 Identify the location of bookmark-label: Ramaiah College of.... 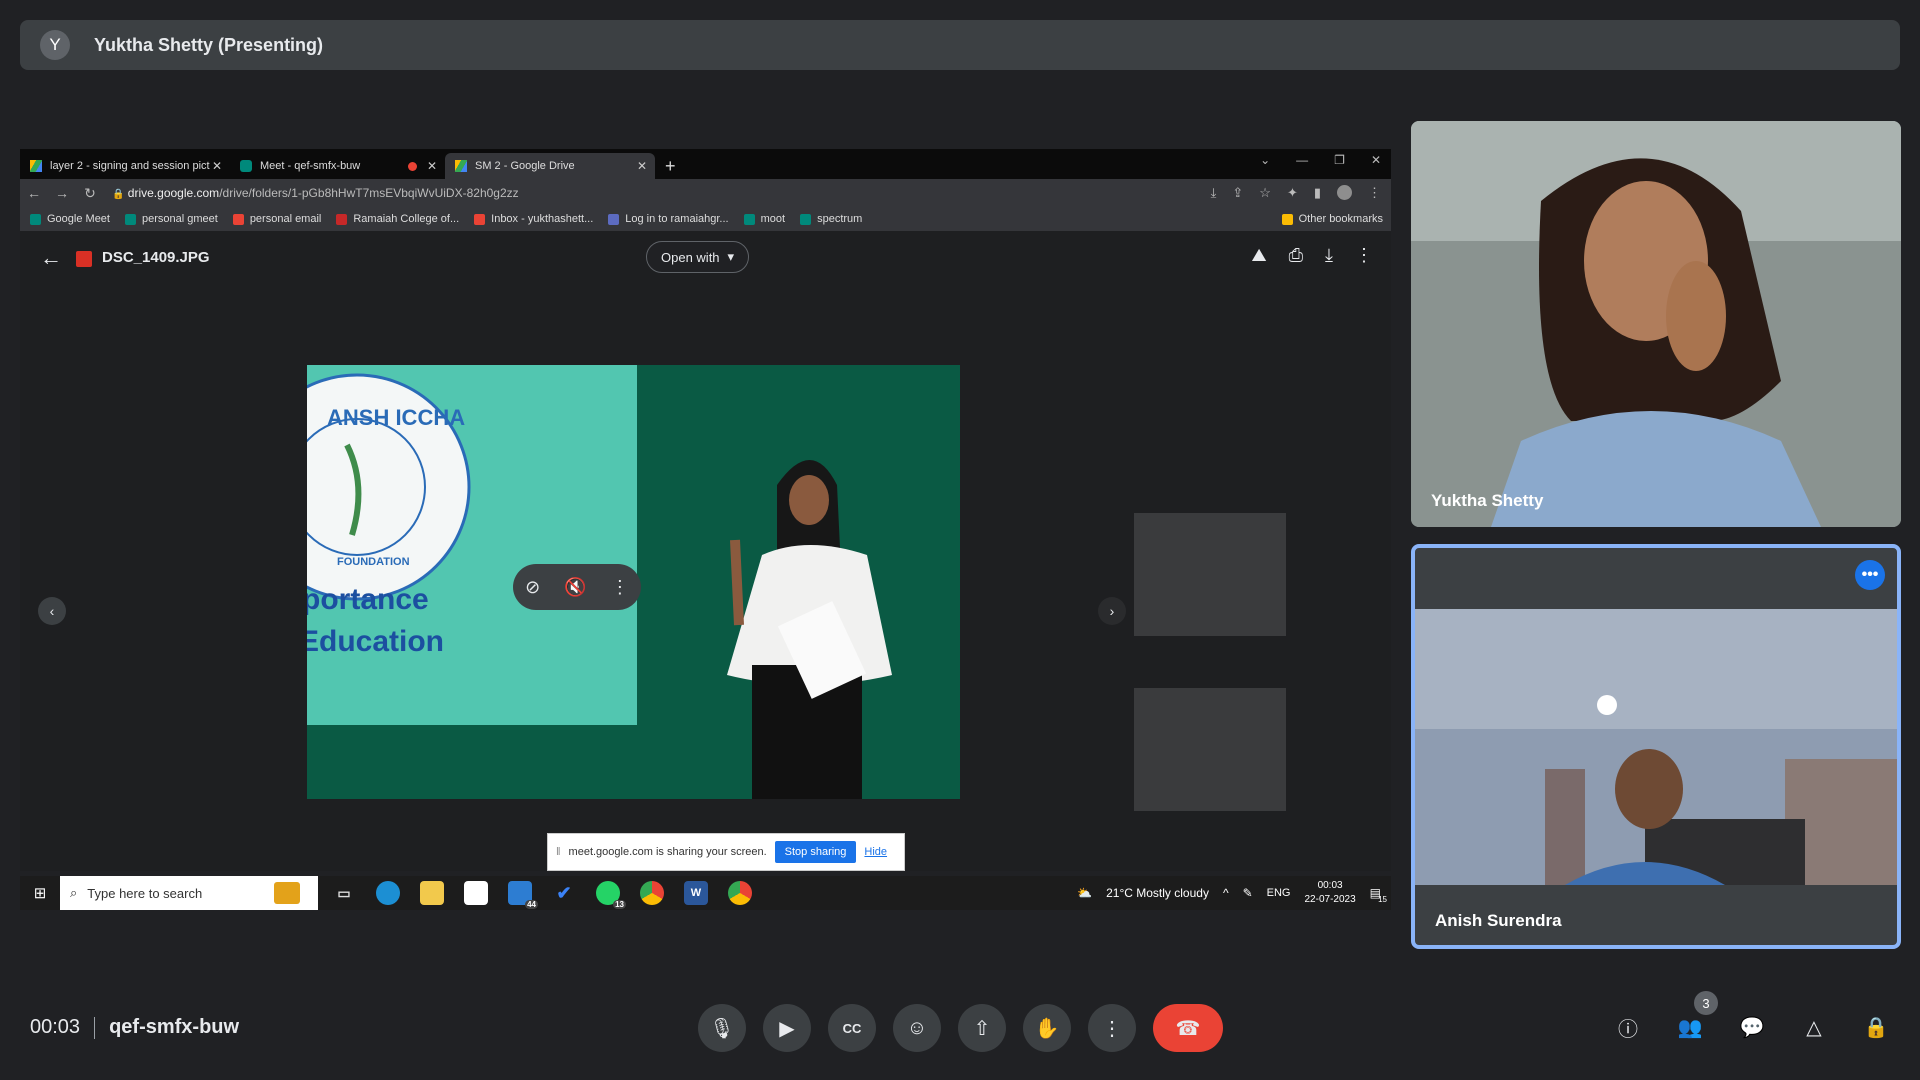
(406, 219).